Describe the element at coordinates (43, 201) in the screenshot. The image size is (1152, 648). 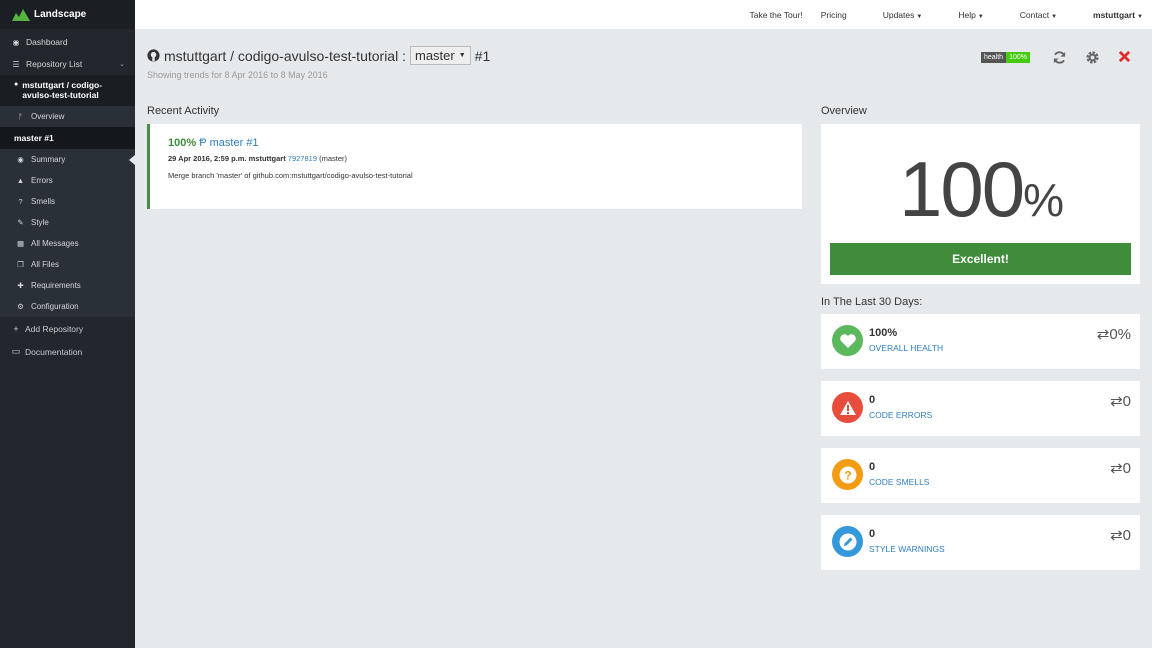
I see `sidebar-item-label: Smells` at that location.